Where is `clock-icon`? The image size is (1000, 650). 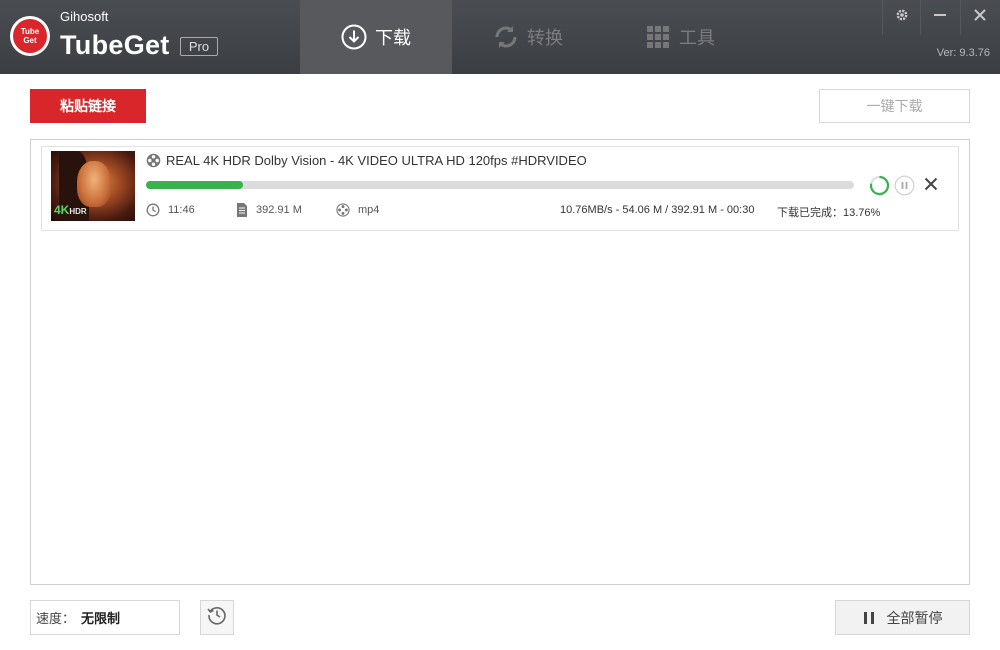 clock-icon is located at coordinates (153, 210).